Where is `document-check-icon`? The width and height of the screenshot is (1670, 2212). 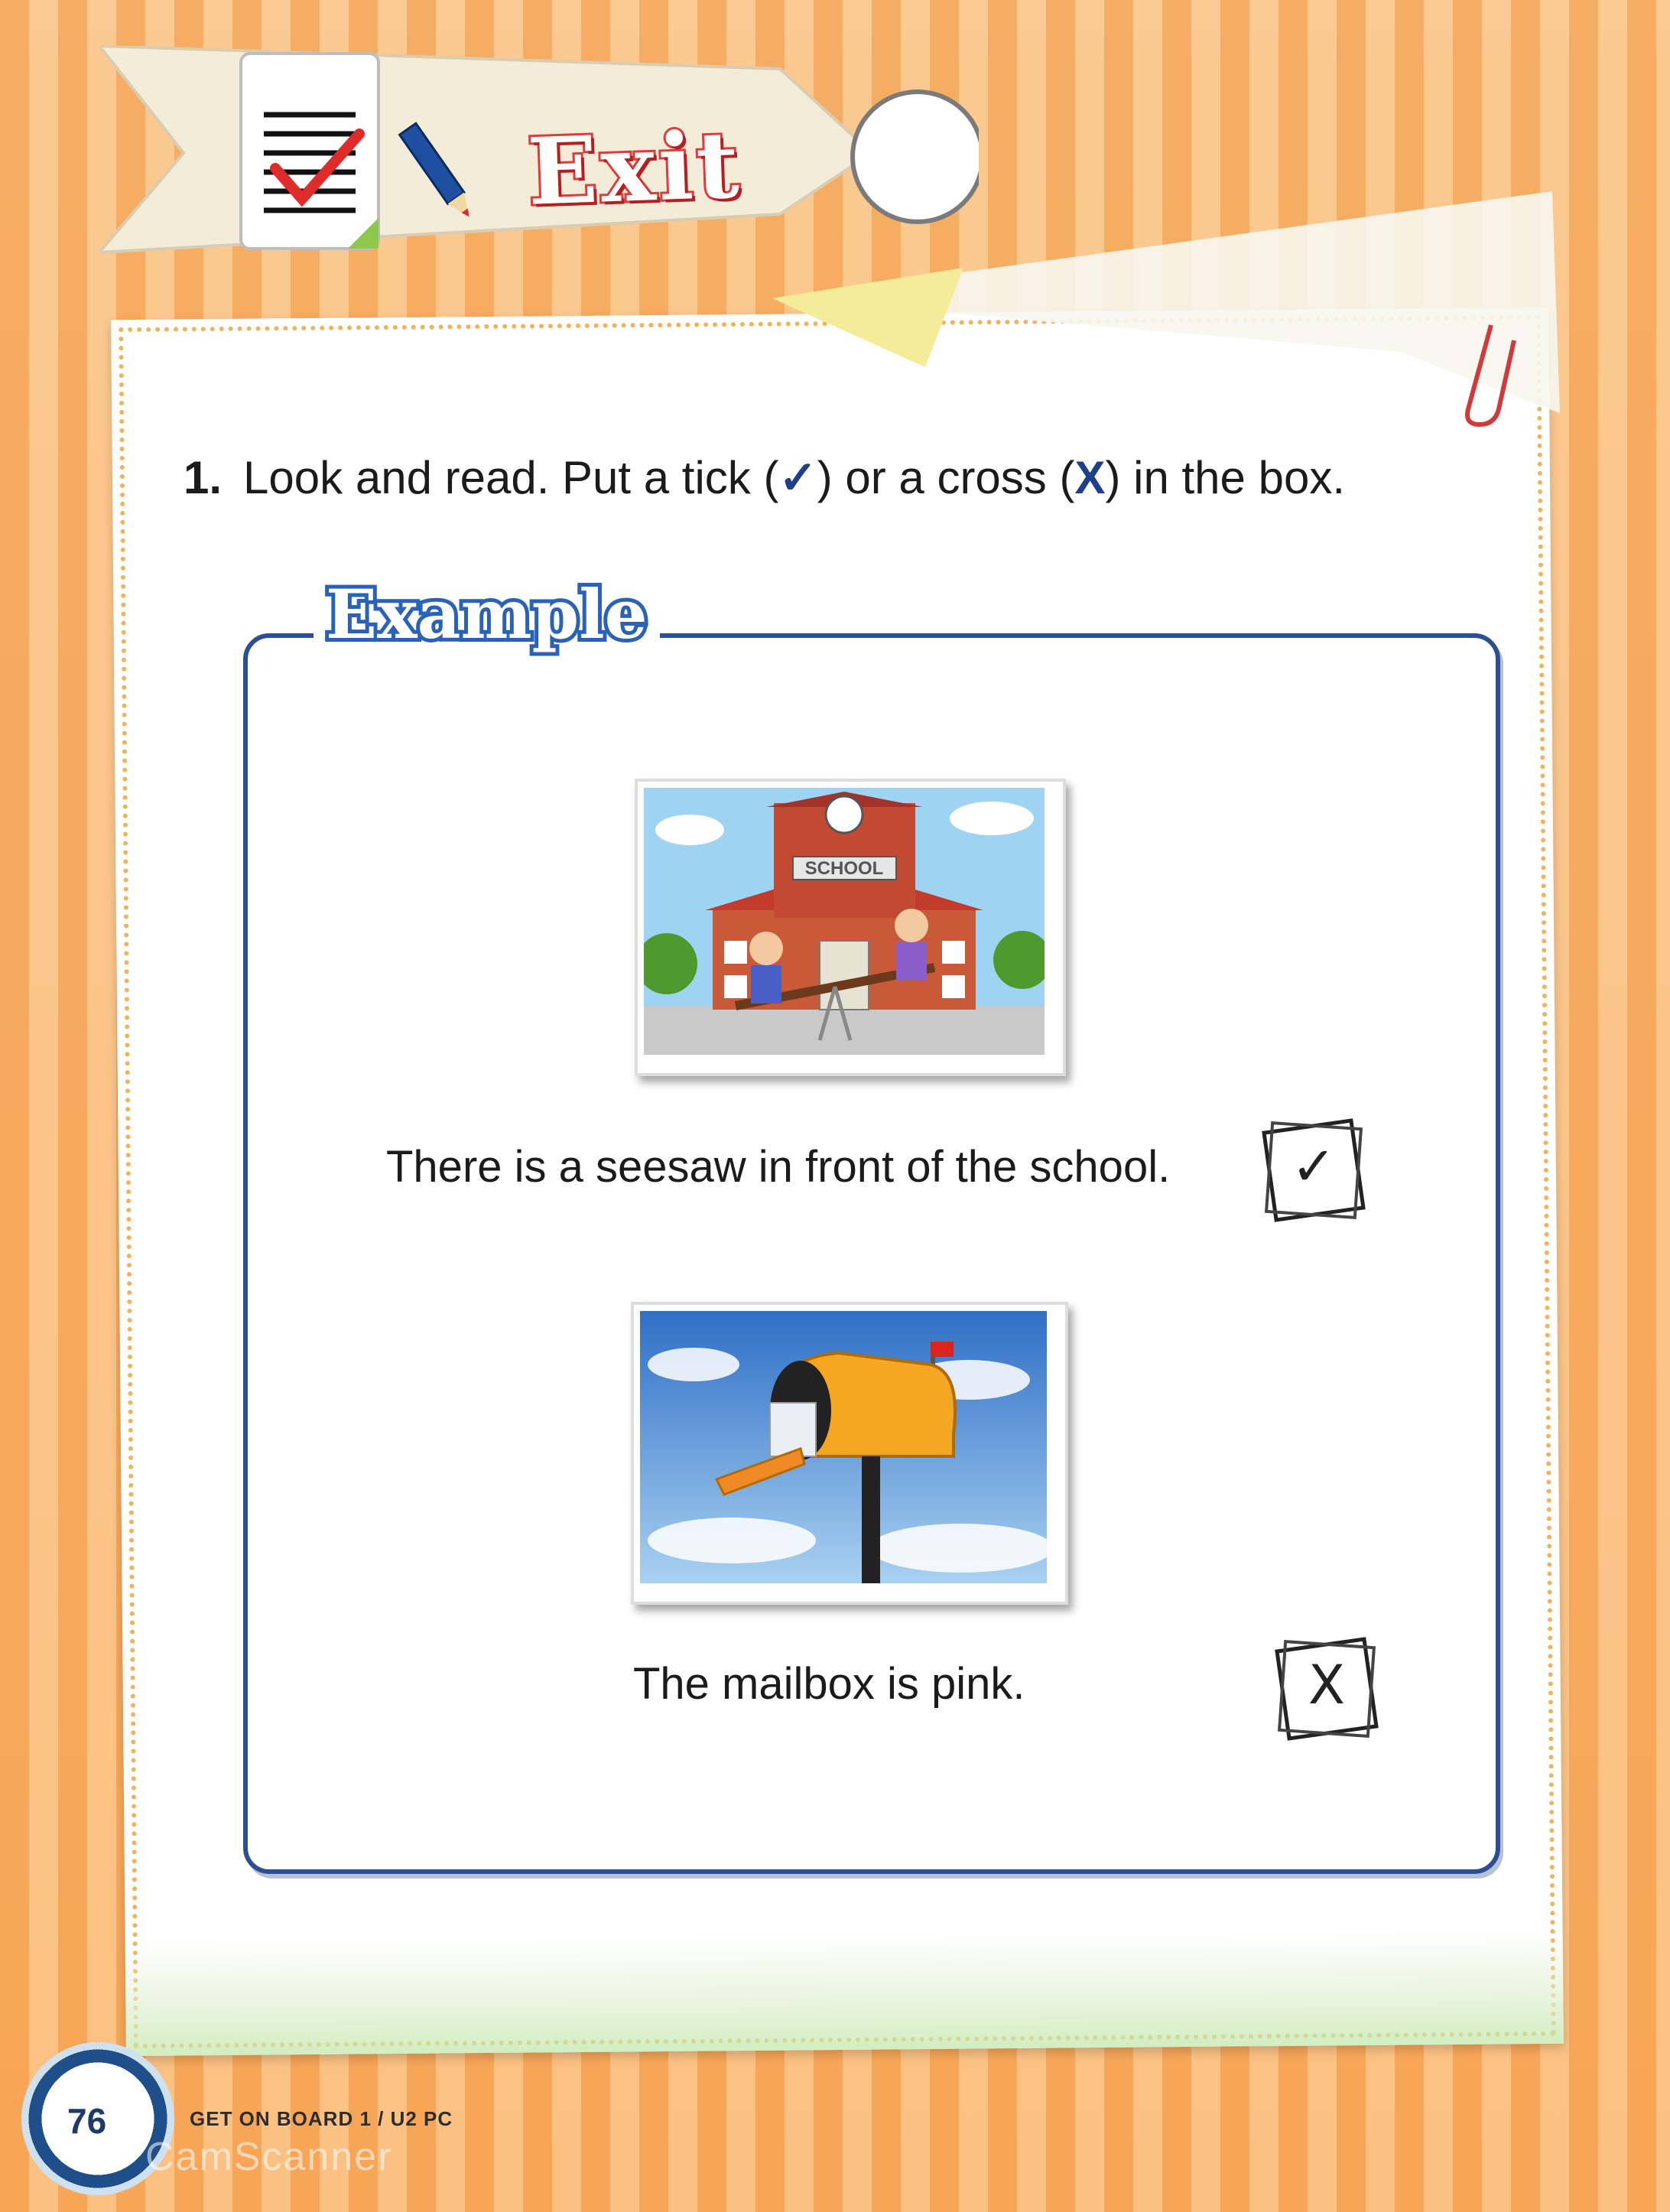 document-check-icon is located at coordinates (313, 153).